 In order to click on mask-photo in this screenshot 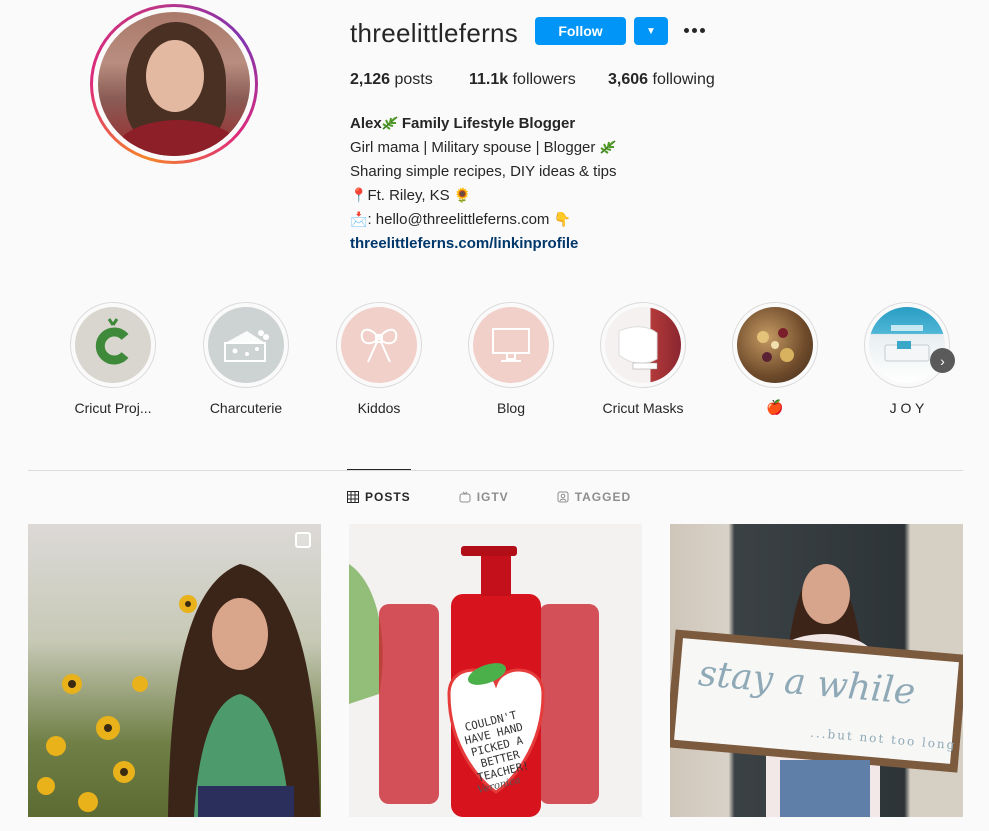, I will do `click(643, 345)`.